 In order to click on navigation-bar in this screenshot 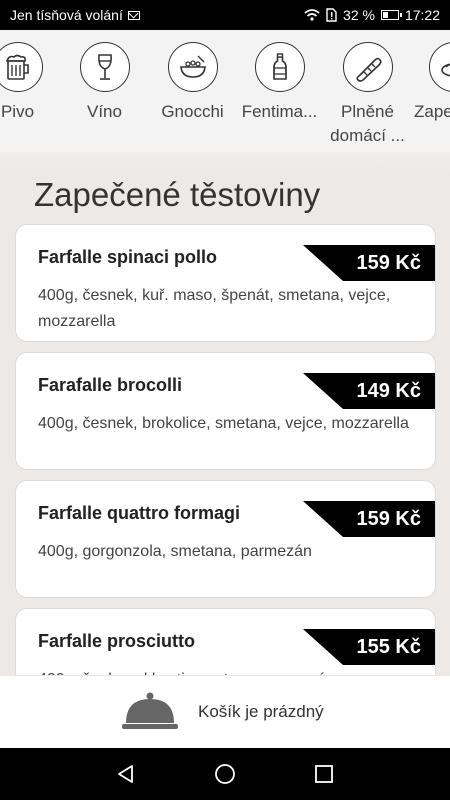, I will do `click(225, 774)`.